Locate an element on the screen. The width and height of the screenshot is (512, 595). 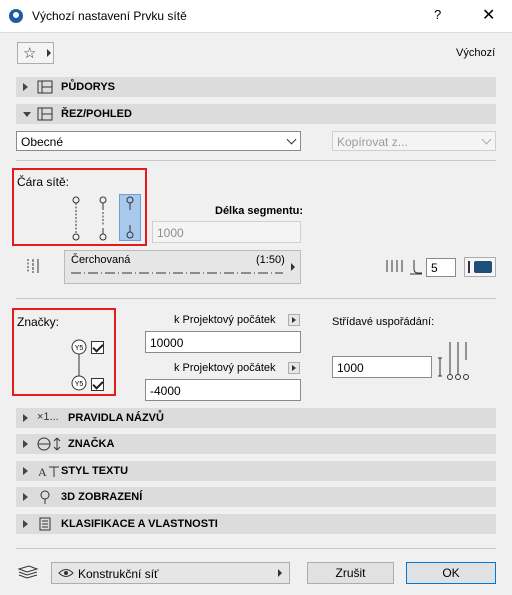
segment-length-input: 1000 is located at coordinates (226, 232).